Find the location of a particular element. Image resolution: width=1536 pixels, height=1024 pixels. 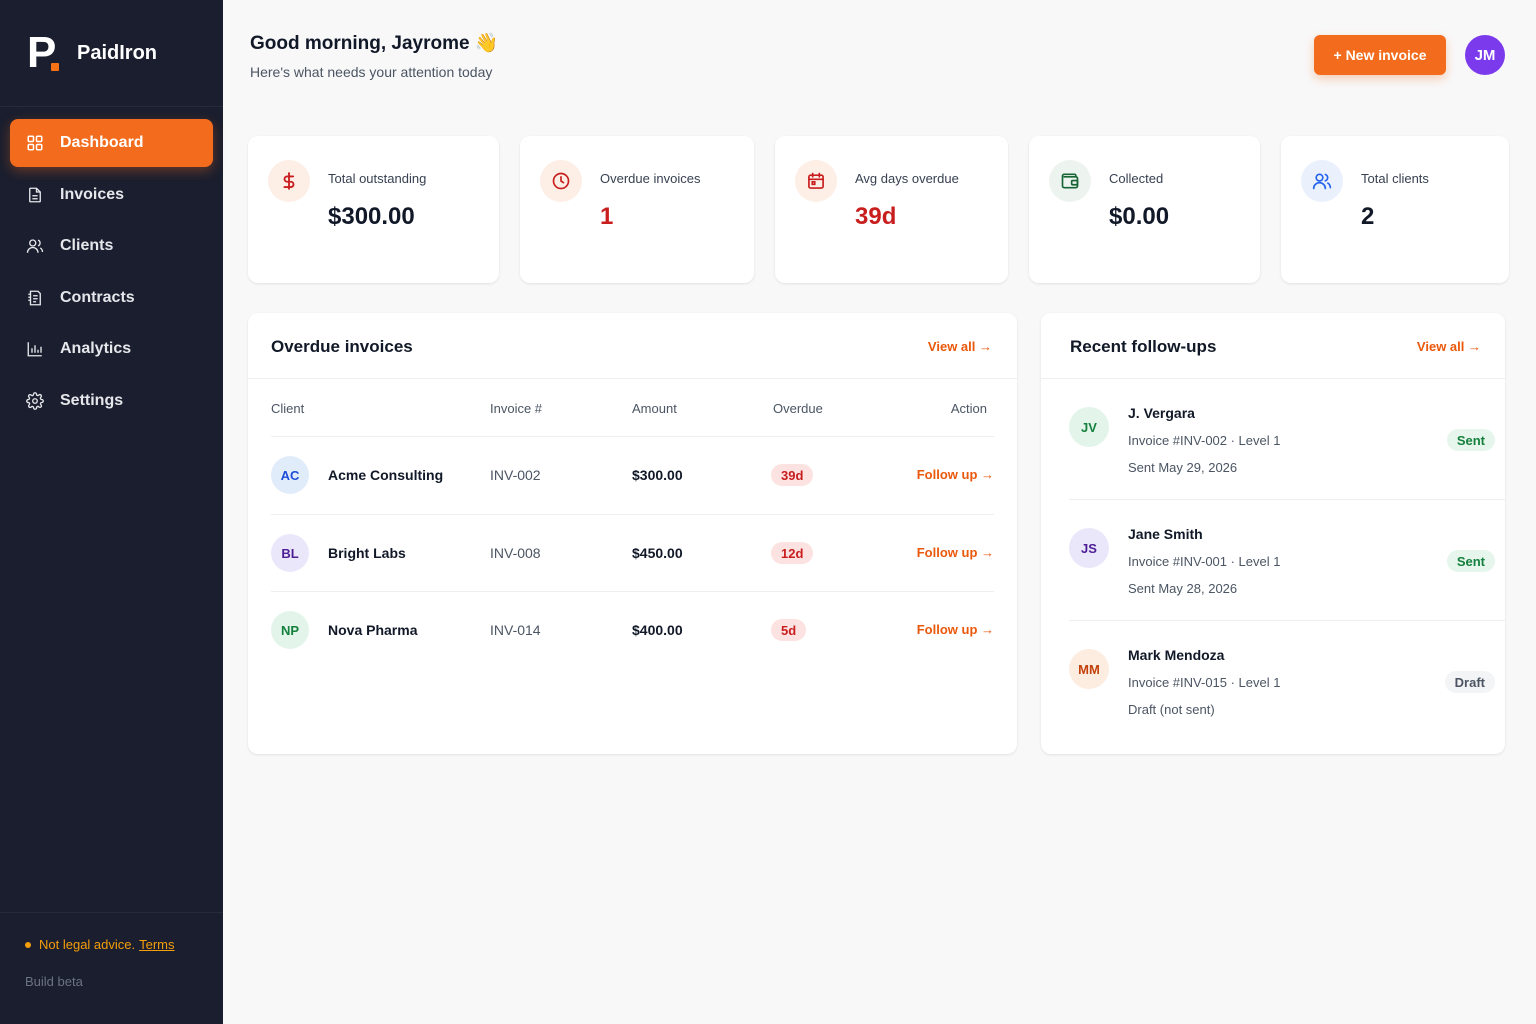

stat-label: Total outstanding is located at coordinates (377, 178).